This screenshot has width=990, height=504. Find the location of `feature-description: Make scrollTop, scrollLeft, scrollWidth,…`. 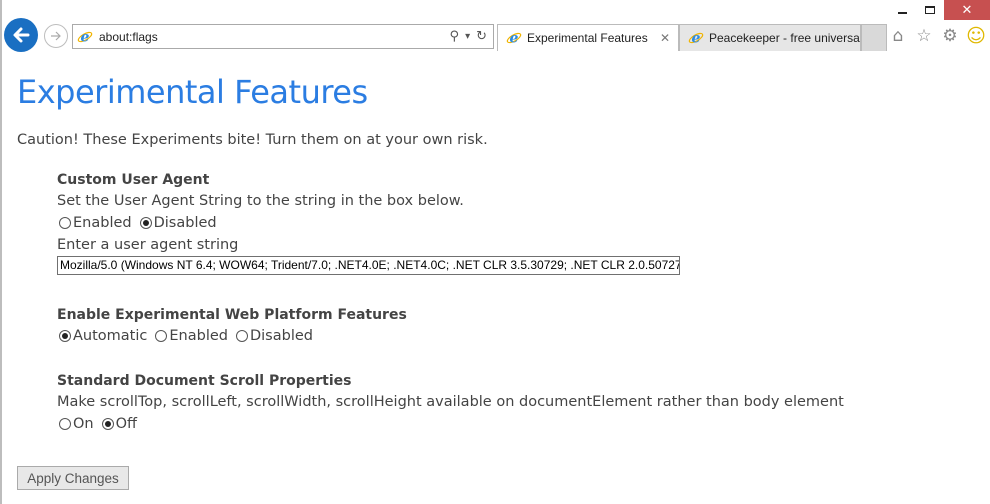

feature-description: Make scrollTop, scrollLeft, scrollWidth,… is located at coordinates (450, 402).